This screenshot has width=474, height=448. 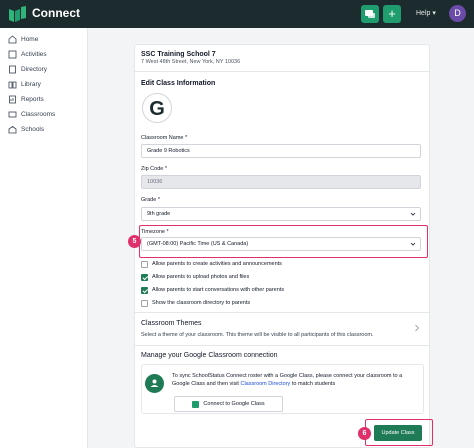 What do you see at coordinates (154, 383) in the screenshot?
I see `google-classroom-icon` at bounding box center [154, 383].